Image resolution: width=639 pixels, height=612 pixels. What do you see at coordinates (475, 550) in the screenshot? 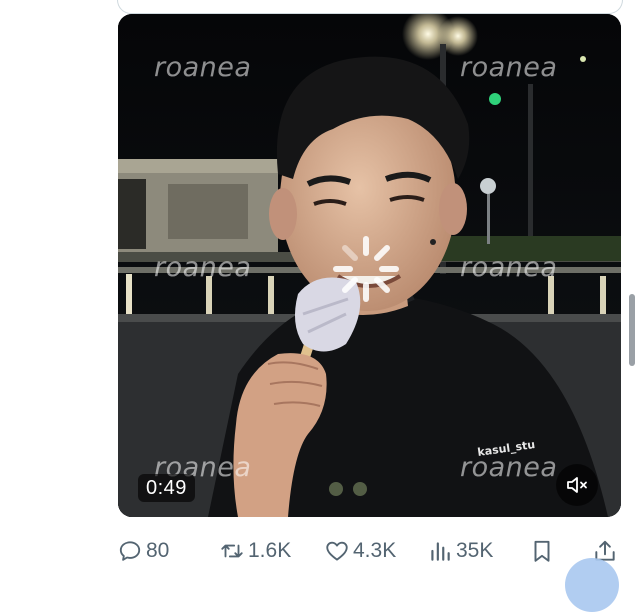
I see `view-count: 35K` at bounding box center [475, 550].